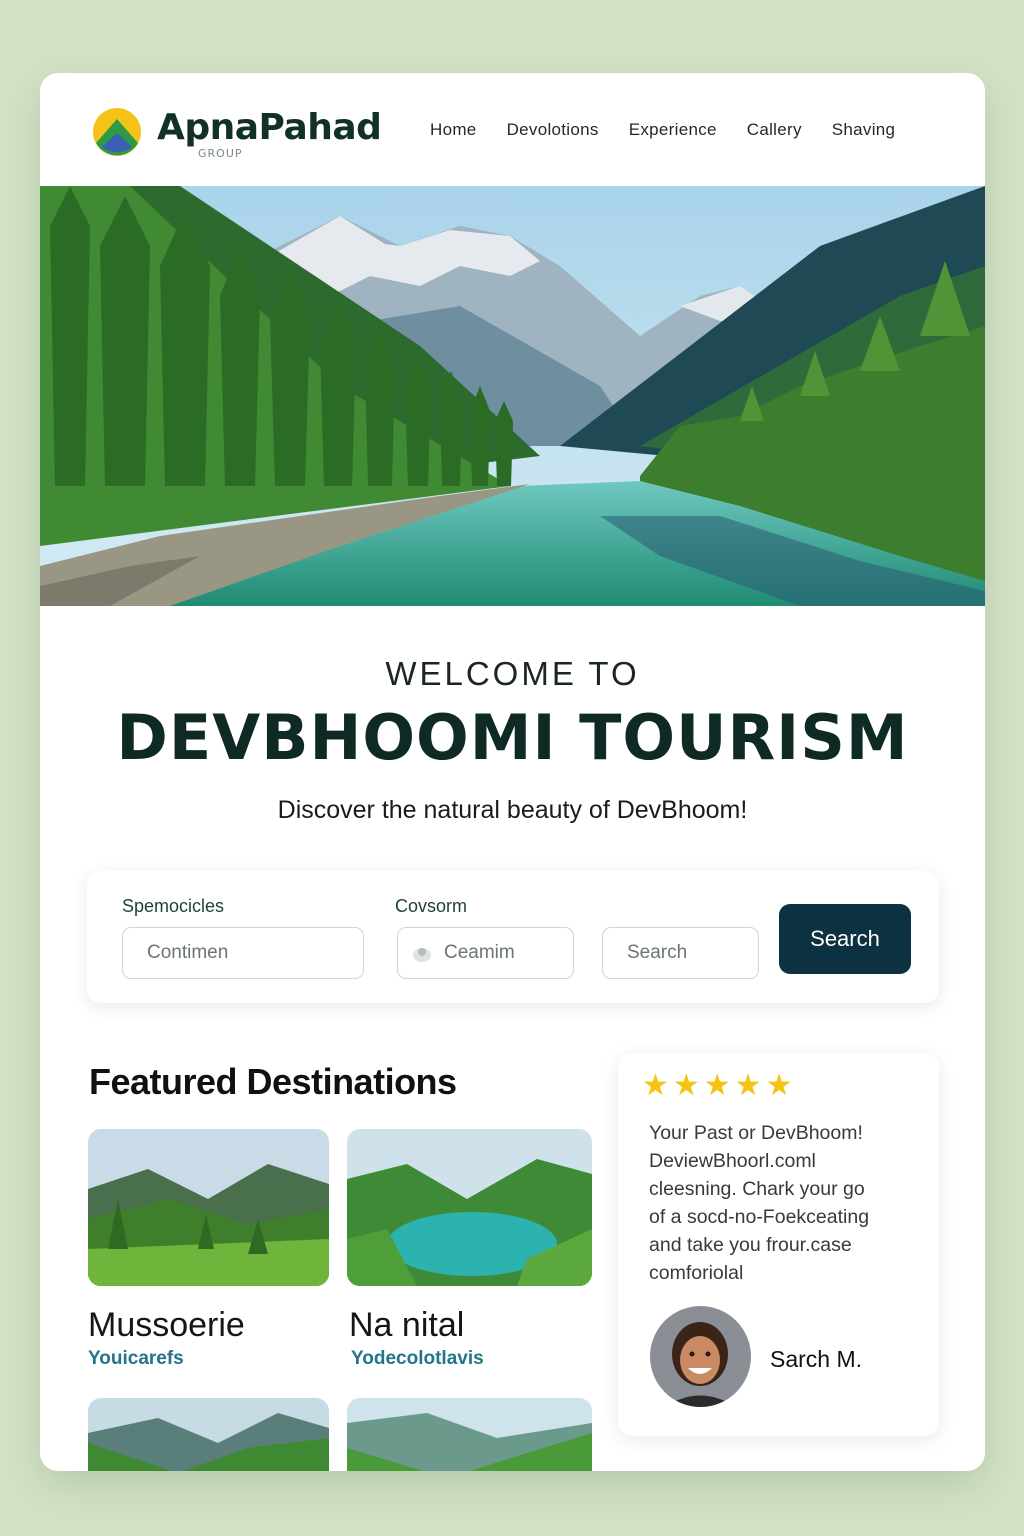 The height and width of the screenshot is (1536, 1024). I want to click on search-input: Search, so click(680, 953).